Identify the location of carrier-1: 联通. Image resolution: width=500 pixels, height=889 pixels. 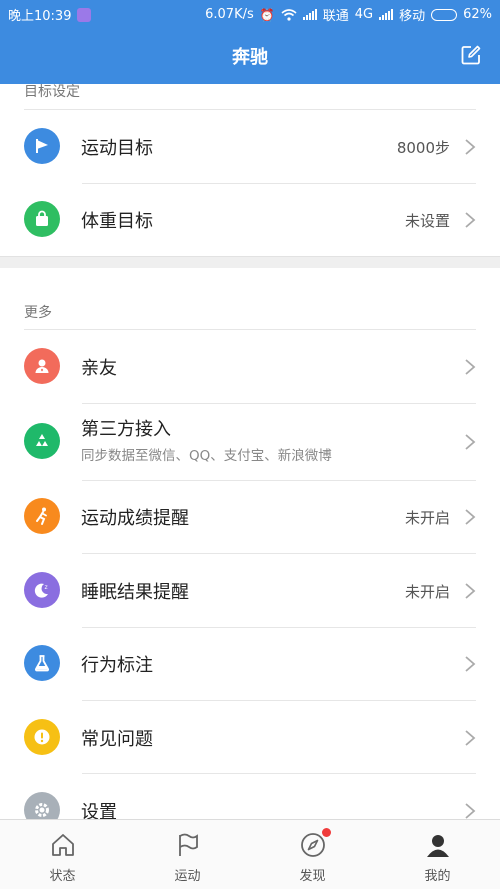
(335, 16).